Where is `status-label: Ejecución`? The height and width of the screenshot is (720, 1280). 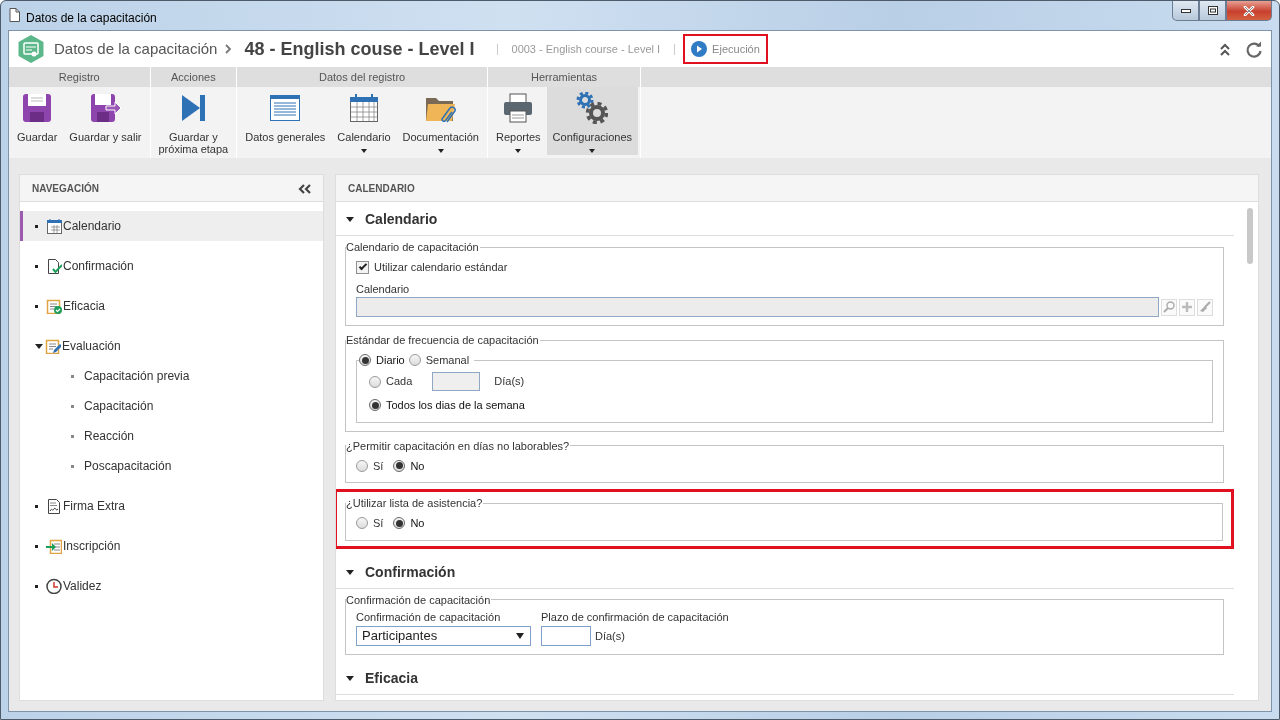 status-label: Ejecución is located at coordinates (736, 49).